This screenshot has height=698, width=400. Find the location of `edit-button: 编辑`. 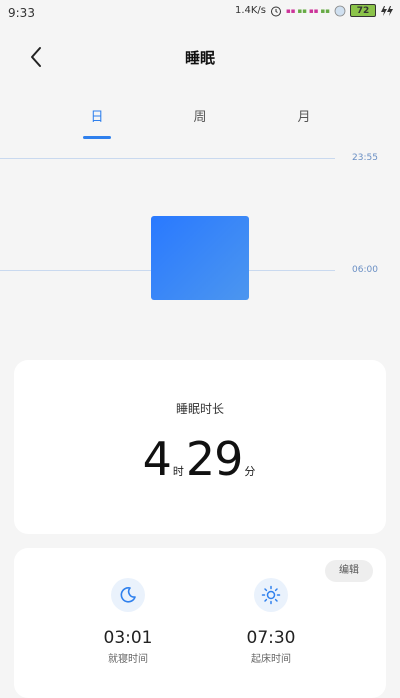

edit-button: 编辑 is located at coordinates (349, 571).